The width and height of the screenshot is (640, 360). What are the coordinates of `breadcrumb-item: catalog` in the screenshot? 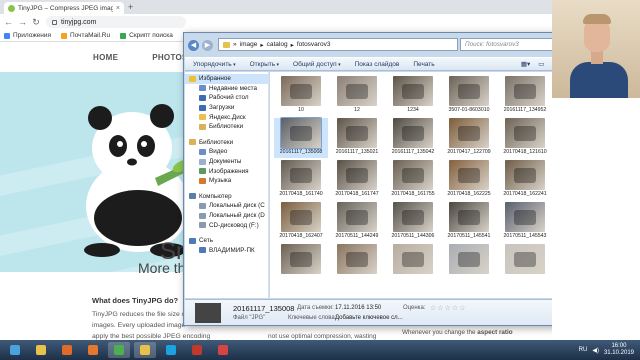 It's located at (277, 44).